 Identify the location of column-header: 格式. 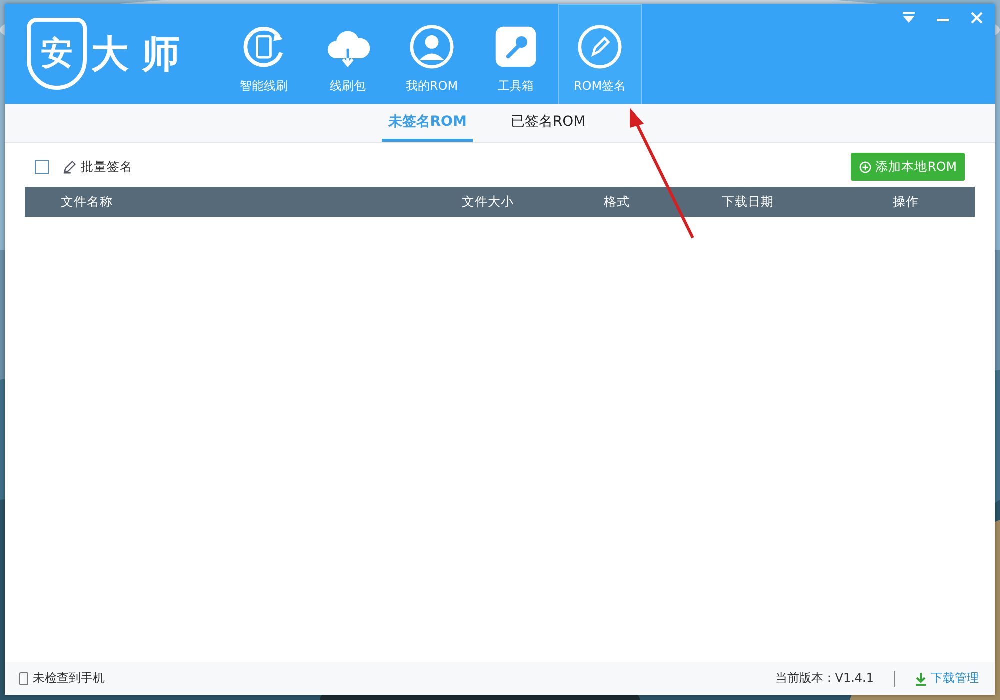
(617, 202).